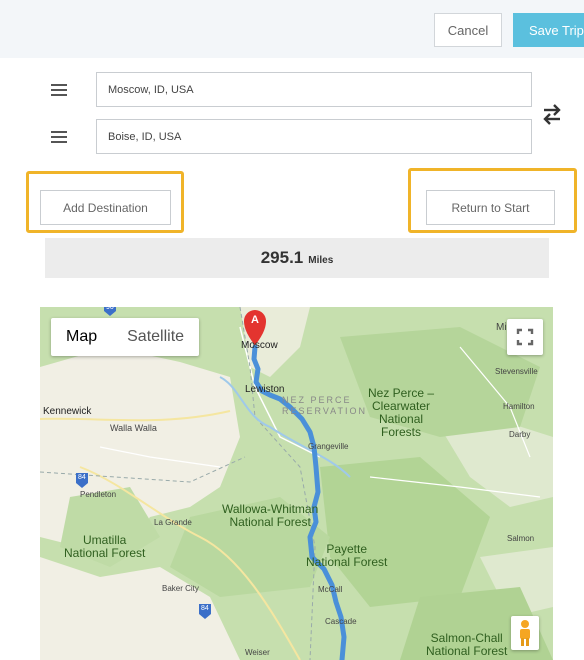  Describe the element at coordinates (105, 546) in the screenshot. I see `map-label-umatilla: Umatilla National Forest` at that location.